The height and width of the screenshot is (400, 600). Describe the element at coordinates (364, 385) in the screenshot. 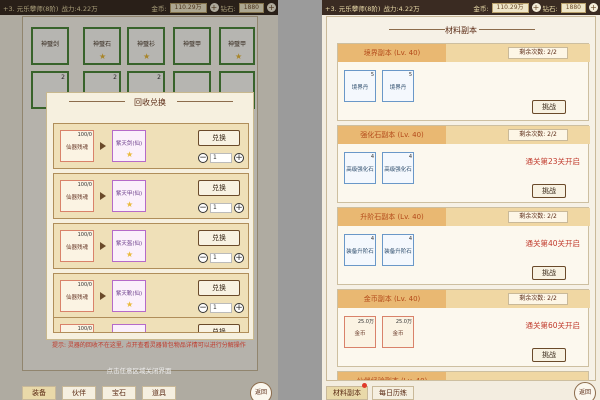

I see `notification-dot-icon` at that location.